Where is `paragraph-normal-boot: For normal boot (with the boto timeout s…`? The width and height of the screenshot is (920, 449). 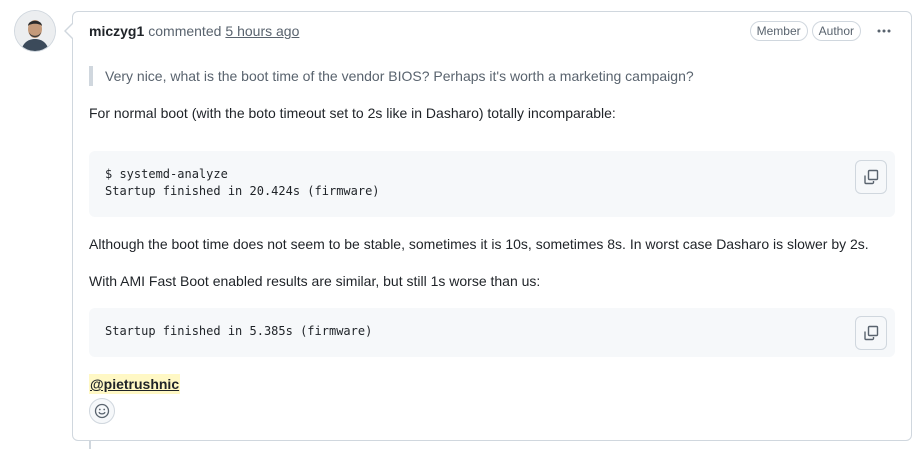
paragraph-normal-boot: For normal boot (with the boto timeout s… is located at coordinates (352, 113).